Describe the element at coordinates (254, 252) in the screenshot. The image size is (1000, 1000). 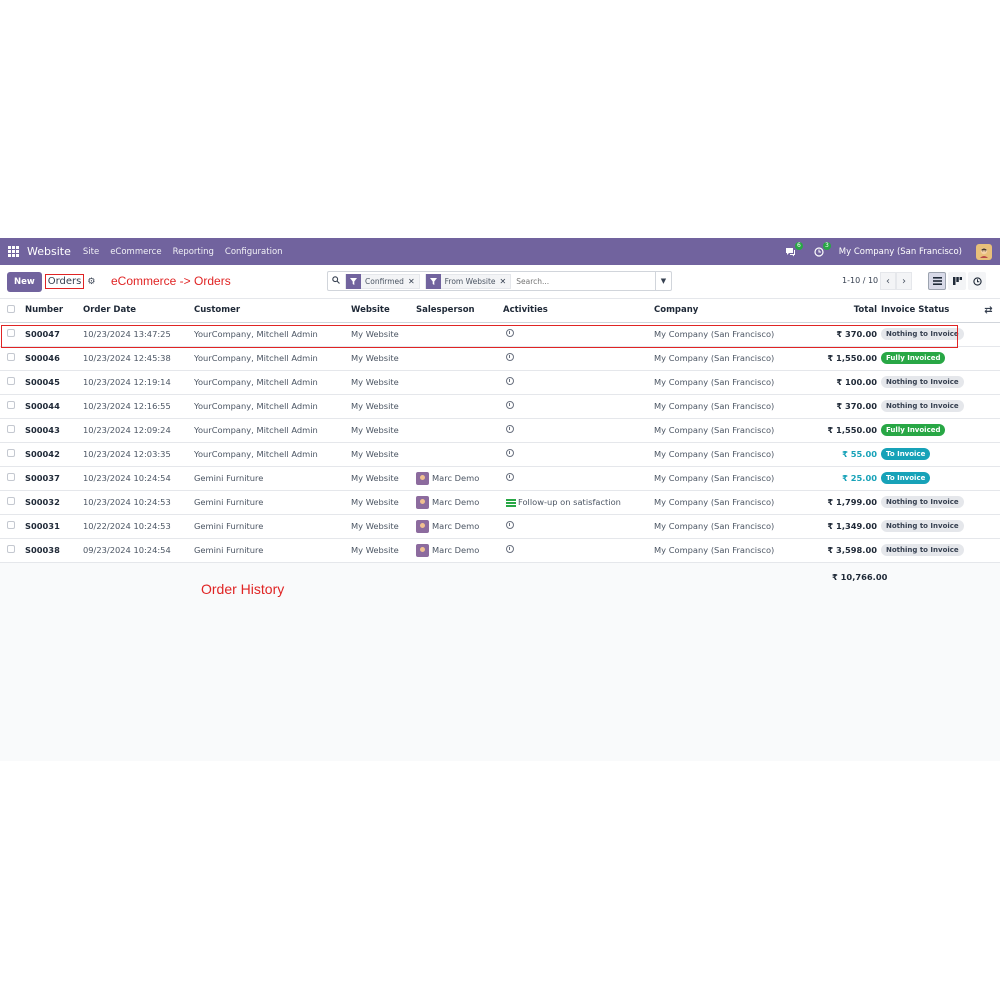
I see `menu-configuration: Configuration` at that location.